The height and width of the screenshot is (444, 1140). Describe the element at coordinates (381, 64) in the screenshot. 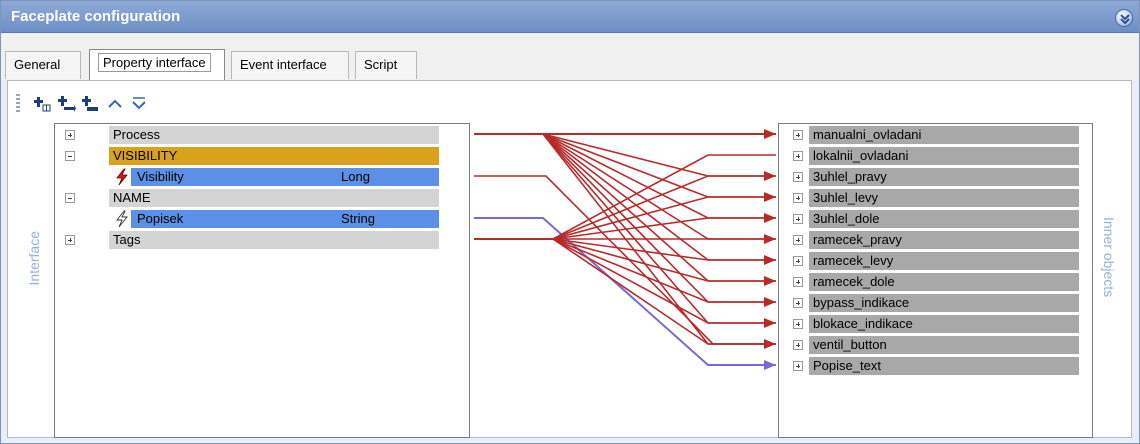

I see `tab-label: Script` at that location.